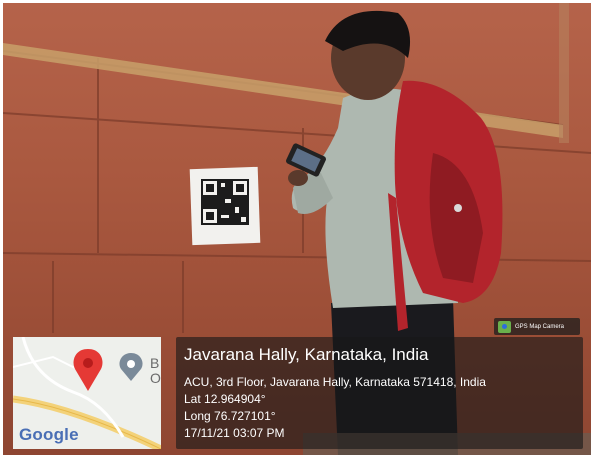 Image resolution: width=595 pixels, height=460 pixels. I want to click on gps-camera-badge: GPS Map Camera, so click(537, 326).